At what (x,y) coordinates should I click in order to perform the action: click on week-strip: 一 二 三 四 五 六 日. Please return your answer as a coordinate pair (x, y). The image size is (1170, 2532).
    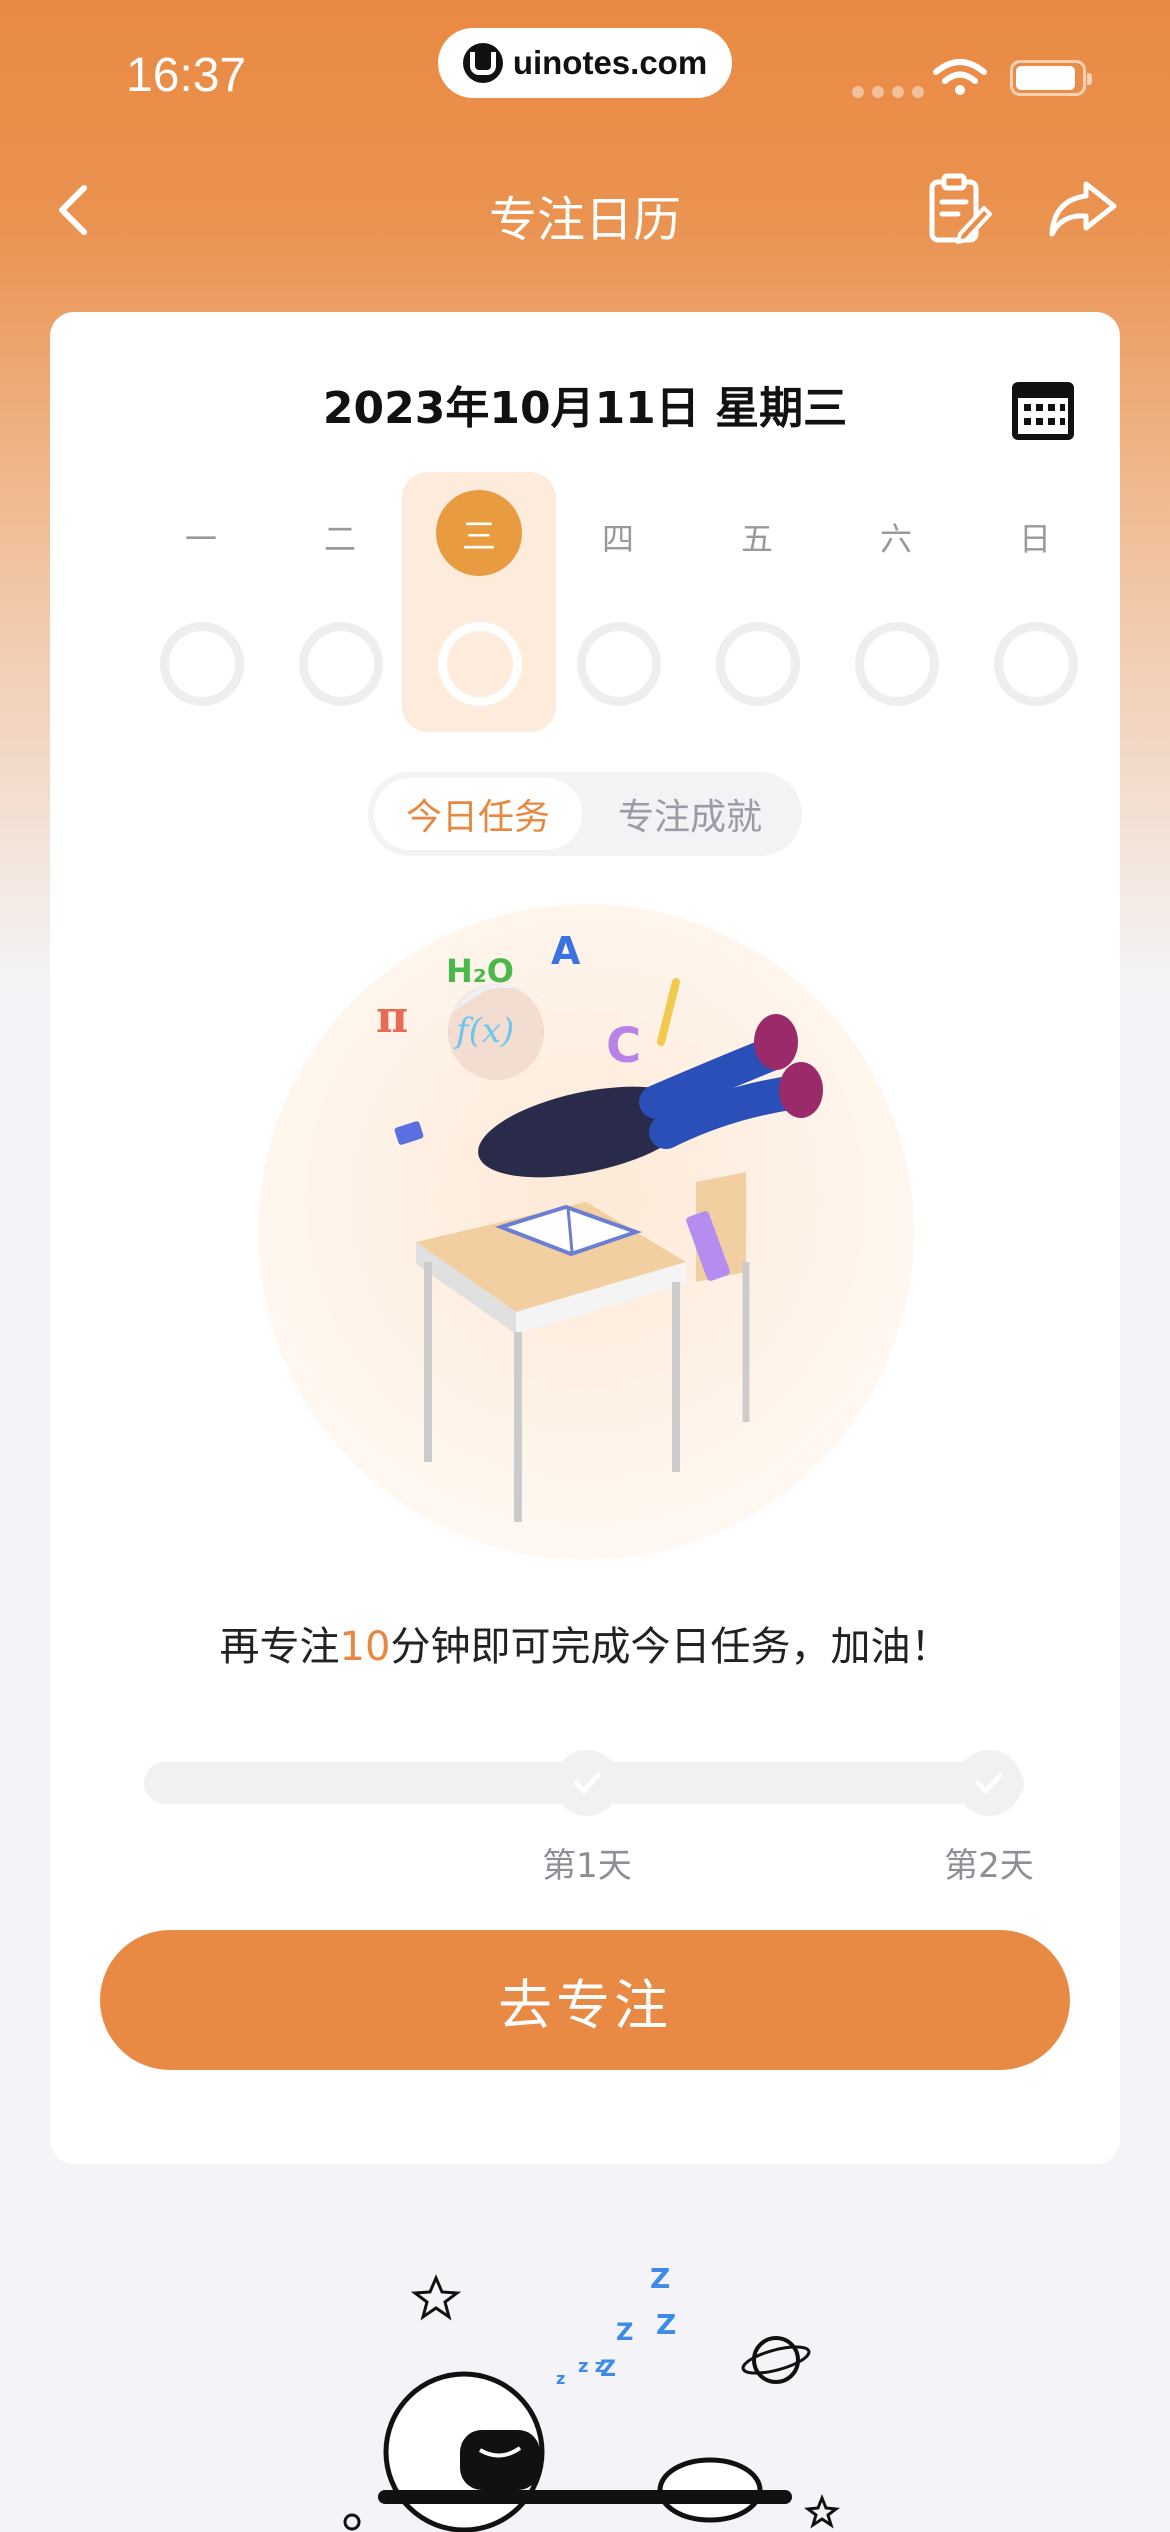
    Looking at the image, I should click on (601, 602).